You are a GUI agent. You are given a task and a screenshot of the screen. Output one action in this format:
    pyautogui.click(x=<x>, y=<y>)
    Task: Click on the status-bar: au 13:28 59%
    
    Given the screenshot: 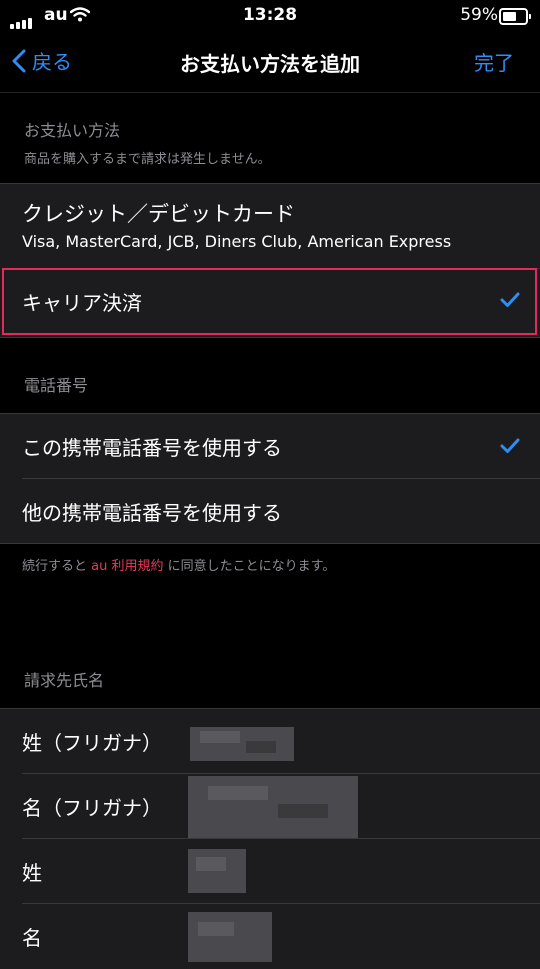 What is the action you would take?
    pyautogui.click(x=270, y=16)
    